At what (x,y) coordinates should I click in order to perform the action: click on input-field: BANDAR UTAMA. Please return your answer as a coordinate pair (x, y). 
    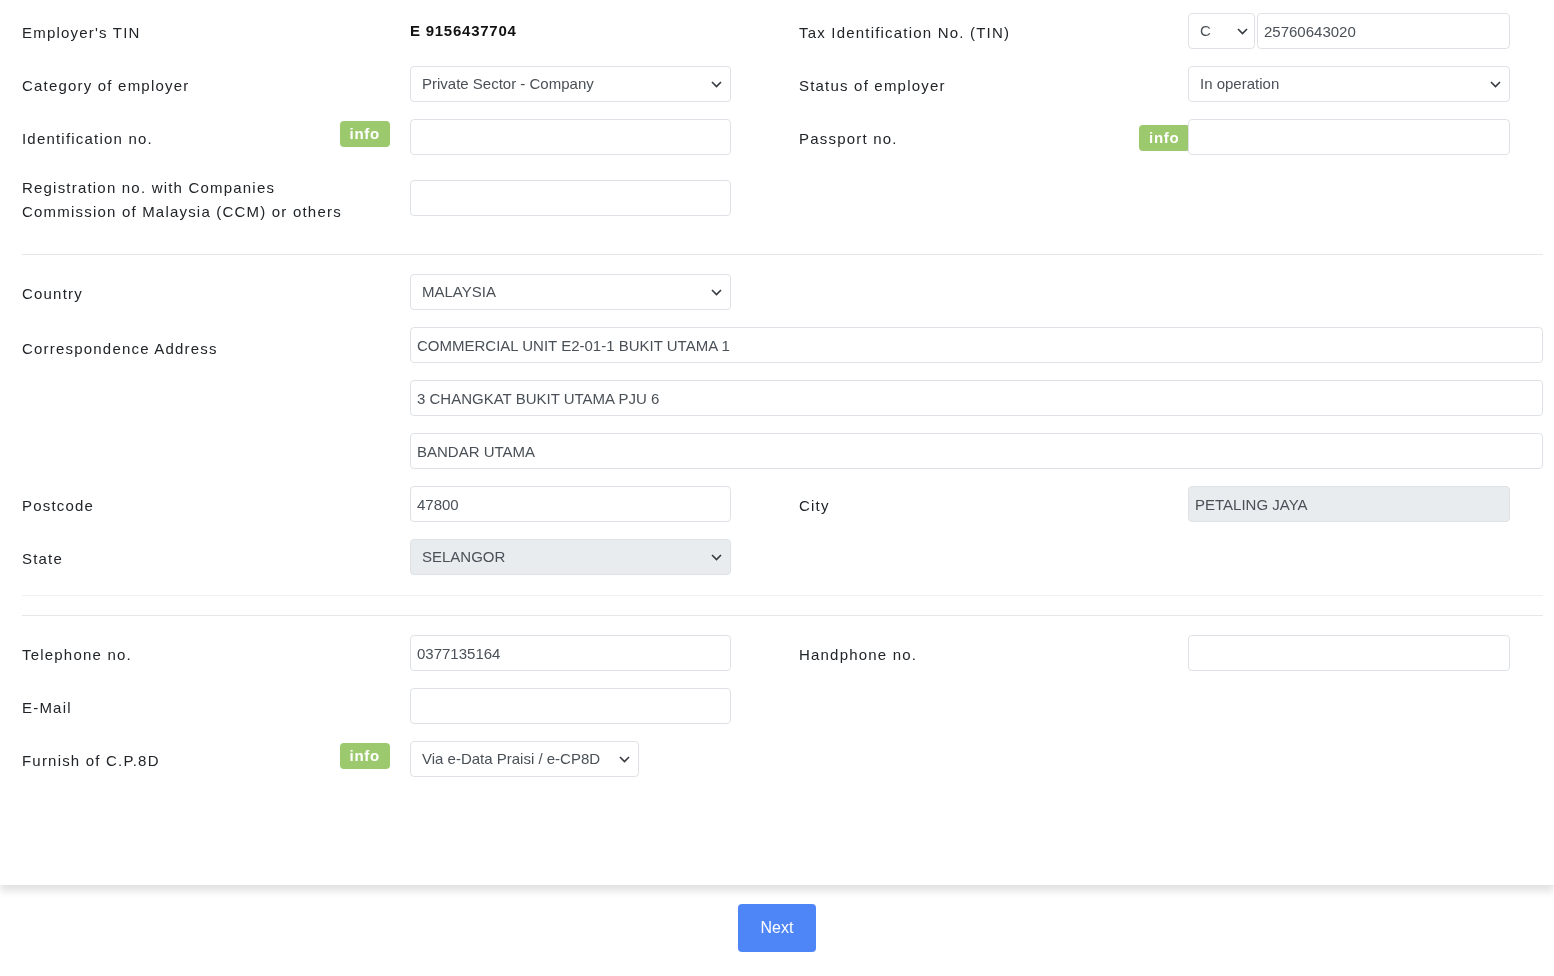
    Looking at the image, I should click on (976, 451).